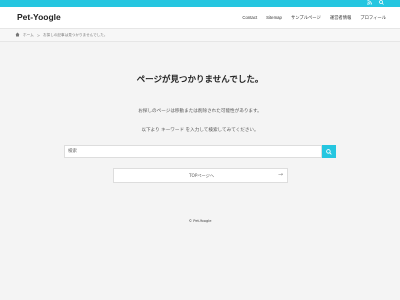 The width and height of the screenshot is (400, 300). What do you see at coordinates (375, 3) in the screenshot?
I see `top-icons` at bounding box center [375, 3].